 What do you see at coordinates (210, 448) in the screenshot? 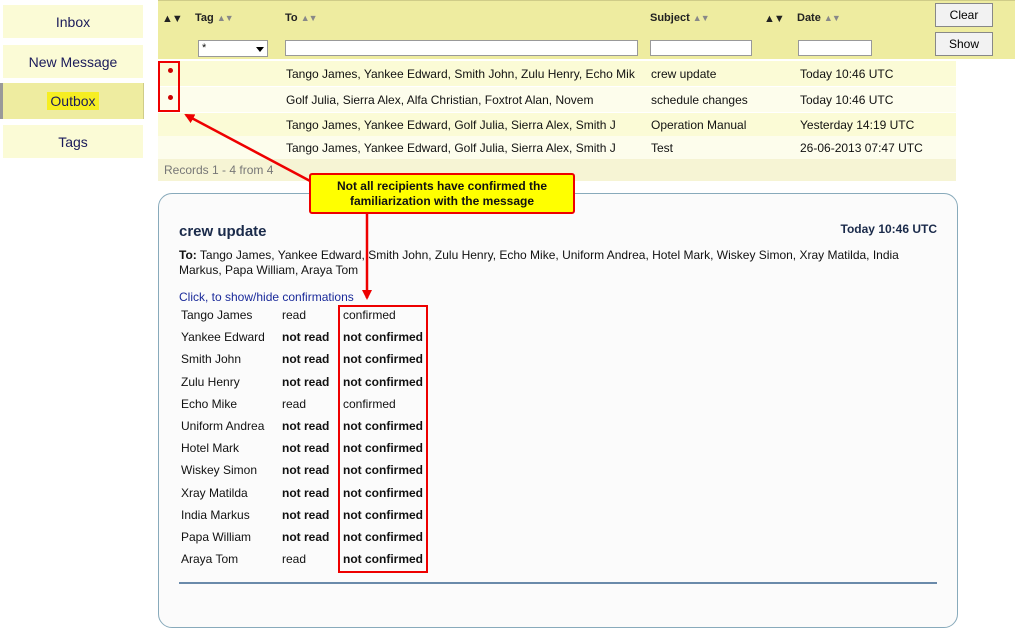
I see `recipient-name: Hotel Mark` at bounding box center [210, 448].